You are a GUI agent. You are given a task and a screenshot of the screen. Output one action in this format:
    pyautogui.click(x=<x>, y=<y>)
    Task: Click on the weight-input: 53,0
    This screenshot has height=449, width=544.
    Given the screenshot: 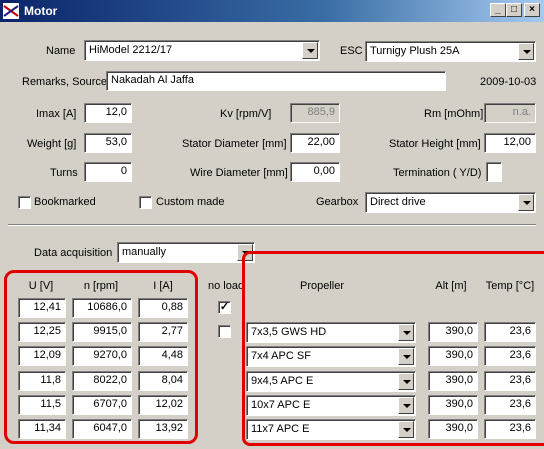 What is the action you would take?
    pyautogui.click(x=108, y=143)
    